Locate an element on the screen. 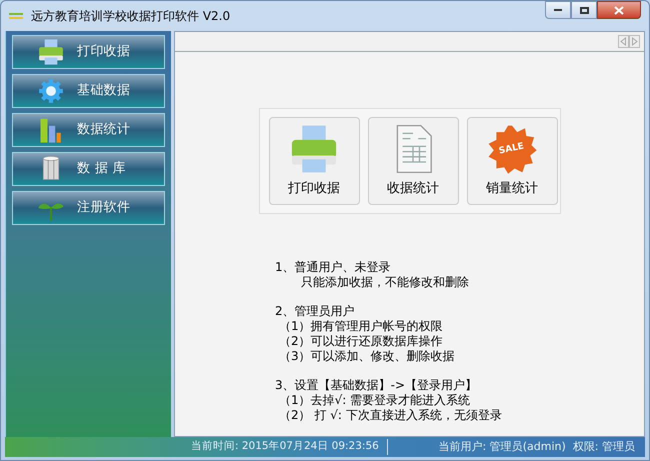 The image size is (650, 461). instruction-line: （2） 打 √: 下次直接进入系统，无须登录 is located at coordinates (390, 415).